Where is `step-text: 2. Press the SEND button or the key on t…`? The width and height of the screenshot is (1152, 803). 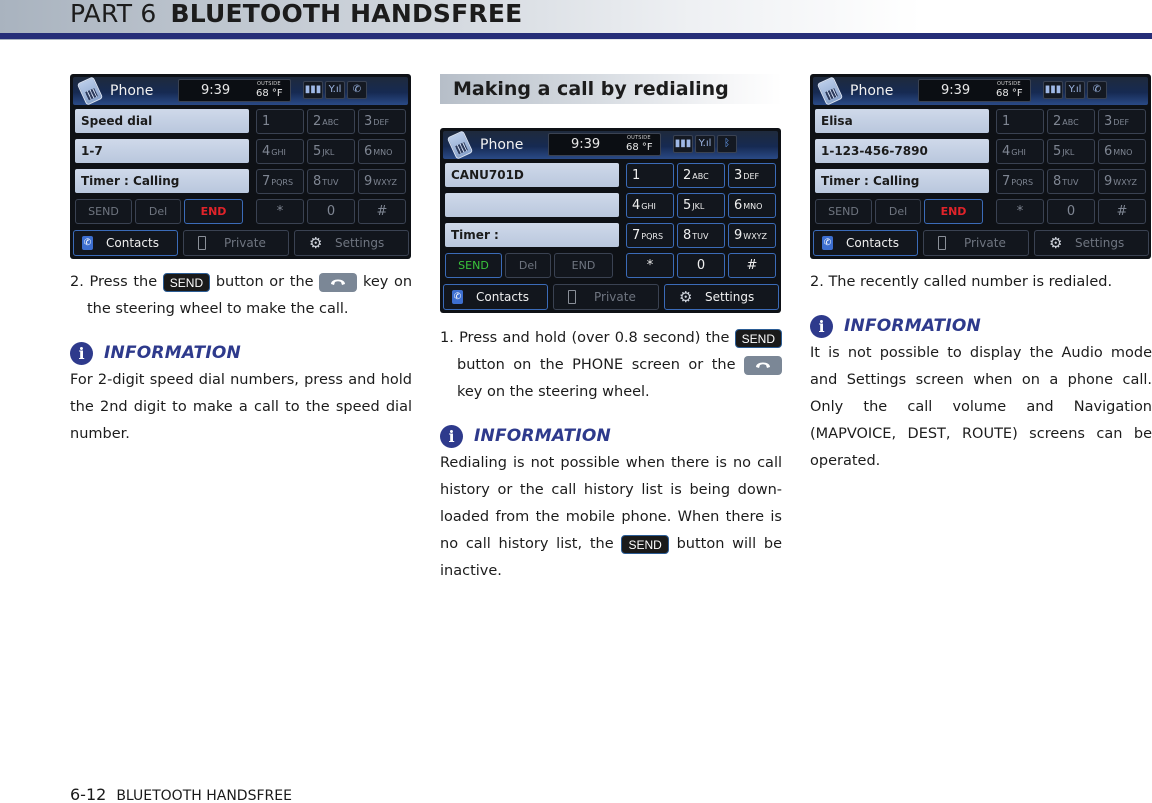
step-text: 2. Press the SEND button or the key on t… is located at coordinates (241, 296).